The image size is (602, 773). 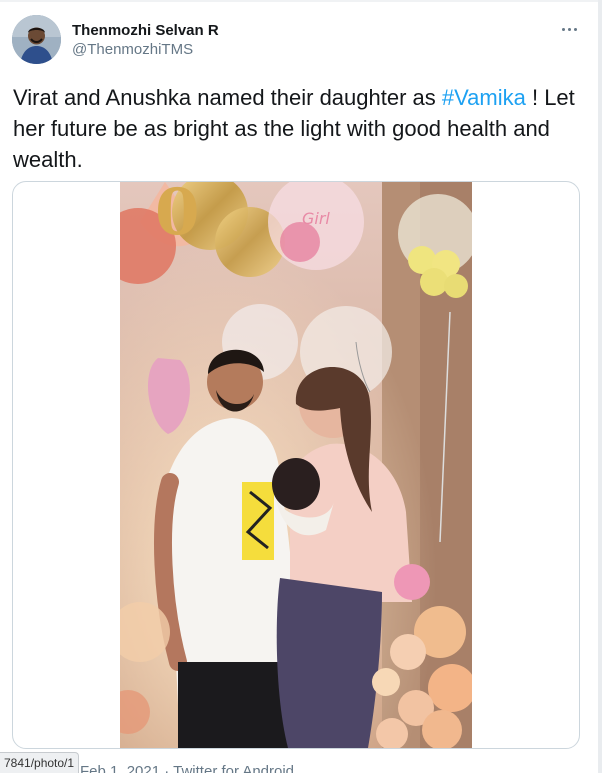 I want to click on avatar-image, so click(x=36, y=39).